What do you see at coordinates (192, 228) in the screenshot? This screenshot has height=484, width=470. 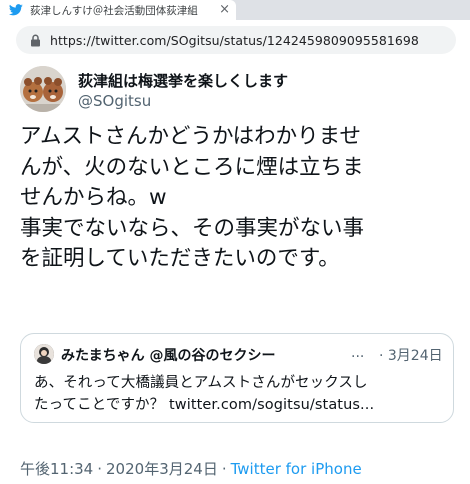 I see `tweet-text-line: 事実でないなら、その事実がない事` at bounding box center [192, 228].